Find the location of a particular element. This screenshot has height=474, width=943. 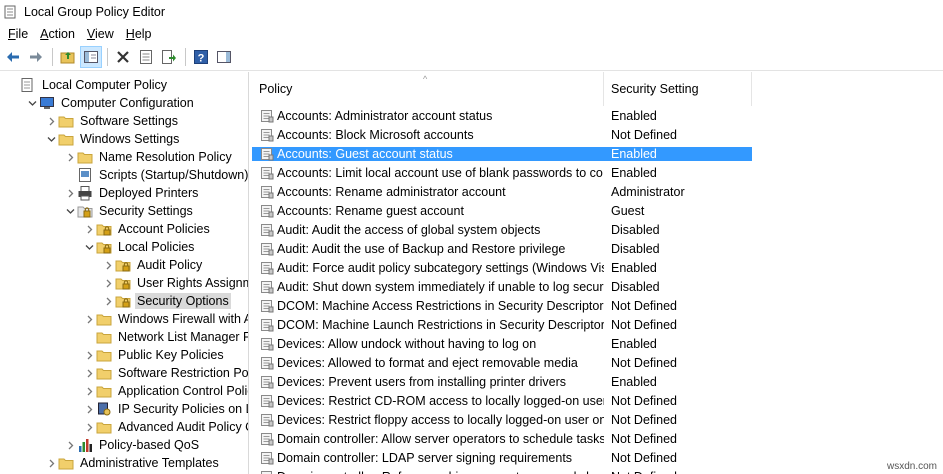

tree-item-label: IP Security Policies on Local is located at coordinates (183, 409).